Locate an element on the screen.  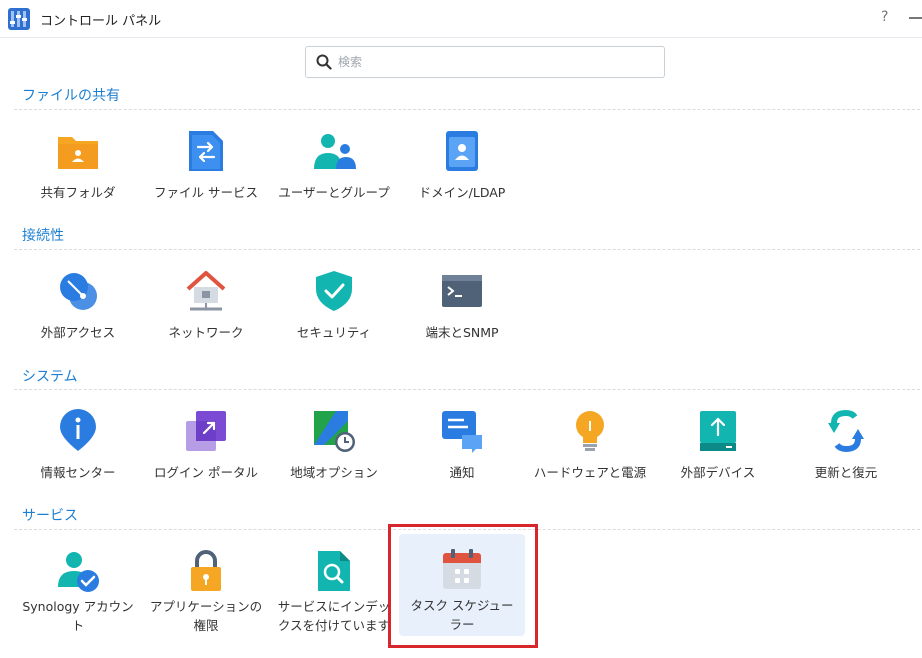
info-center-icon is located at coordinates (78, 430).